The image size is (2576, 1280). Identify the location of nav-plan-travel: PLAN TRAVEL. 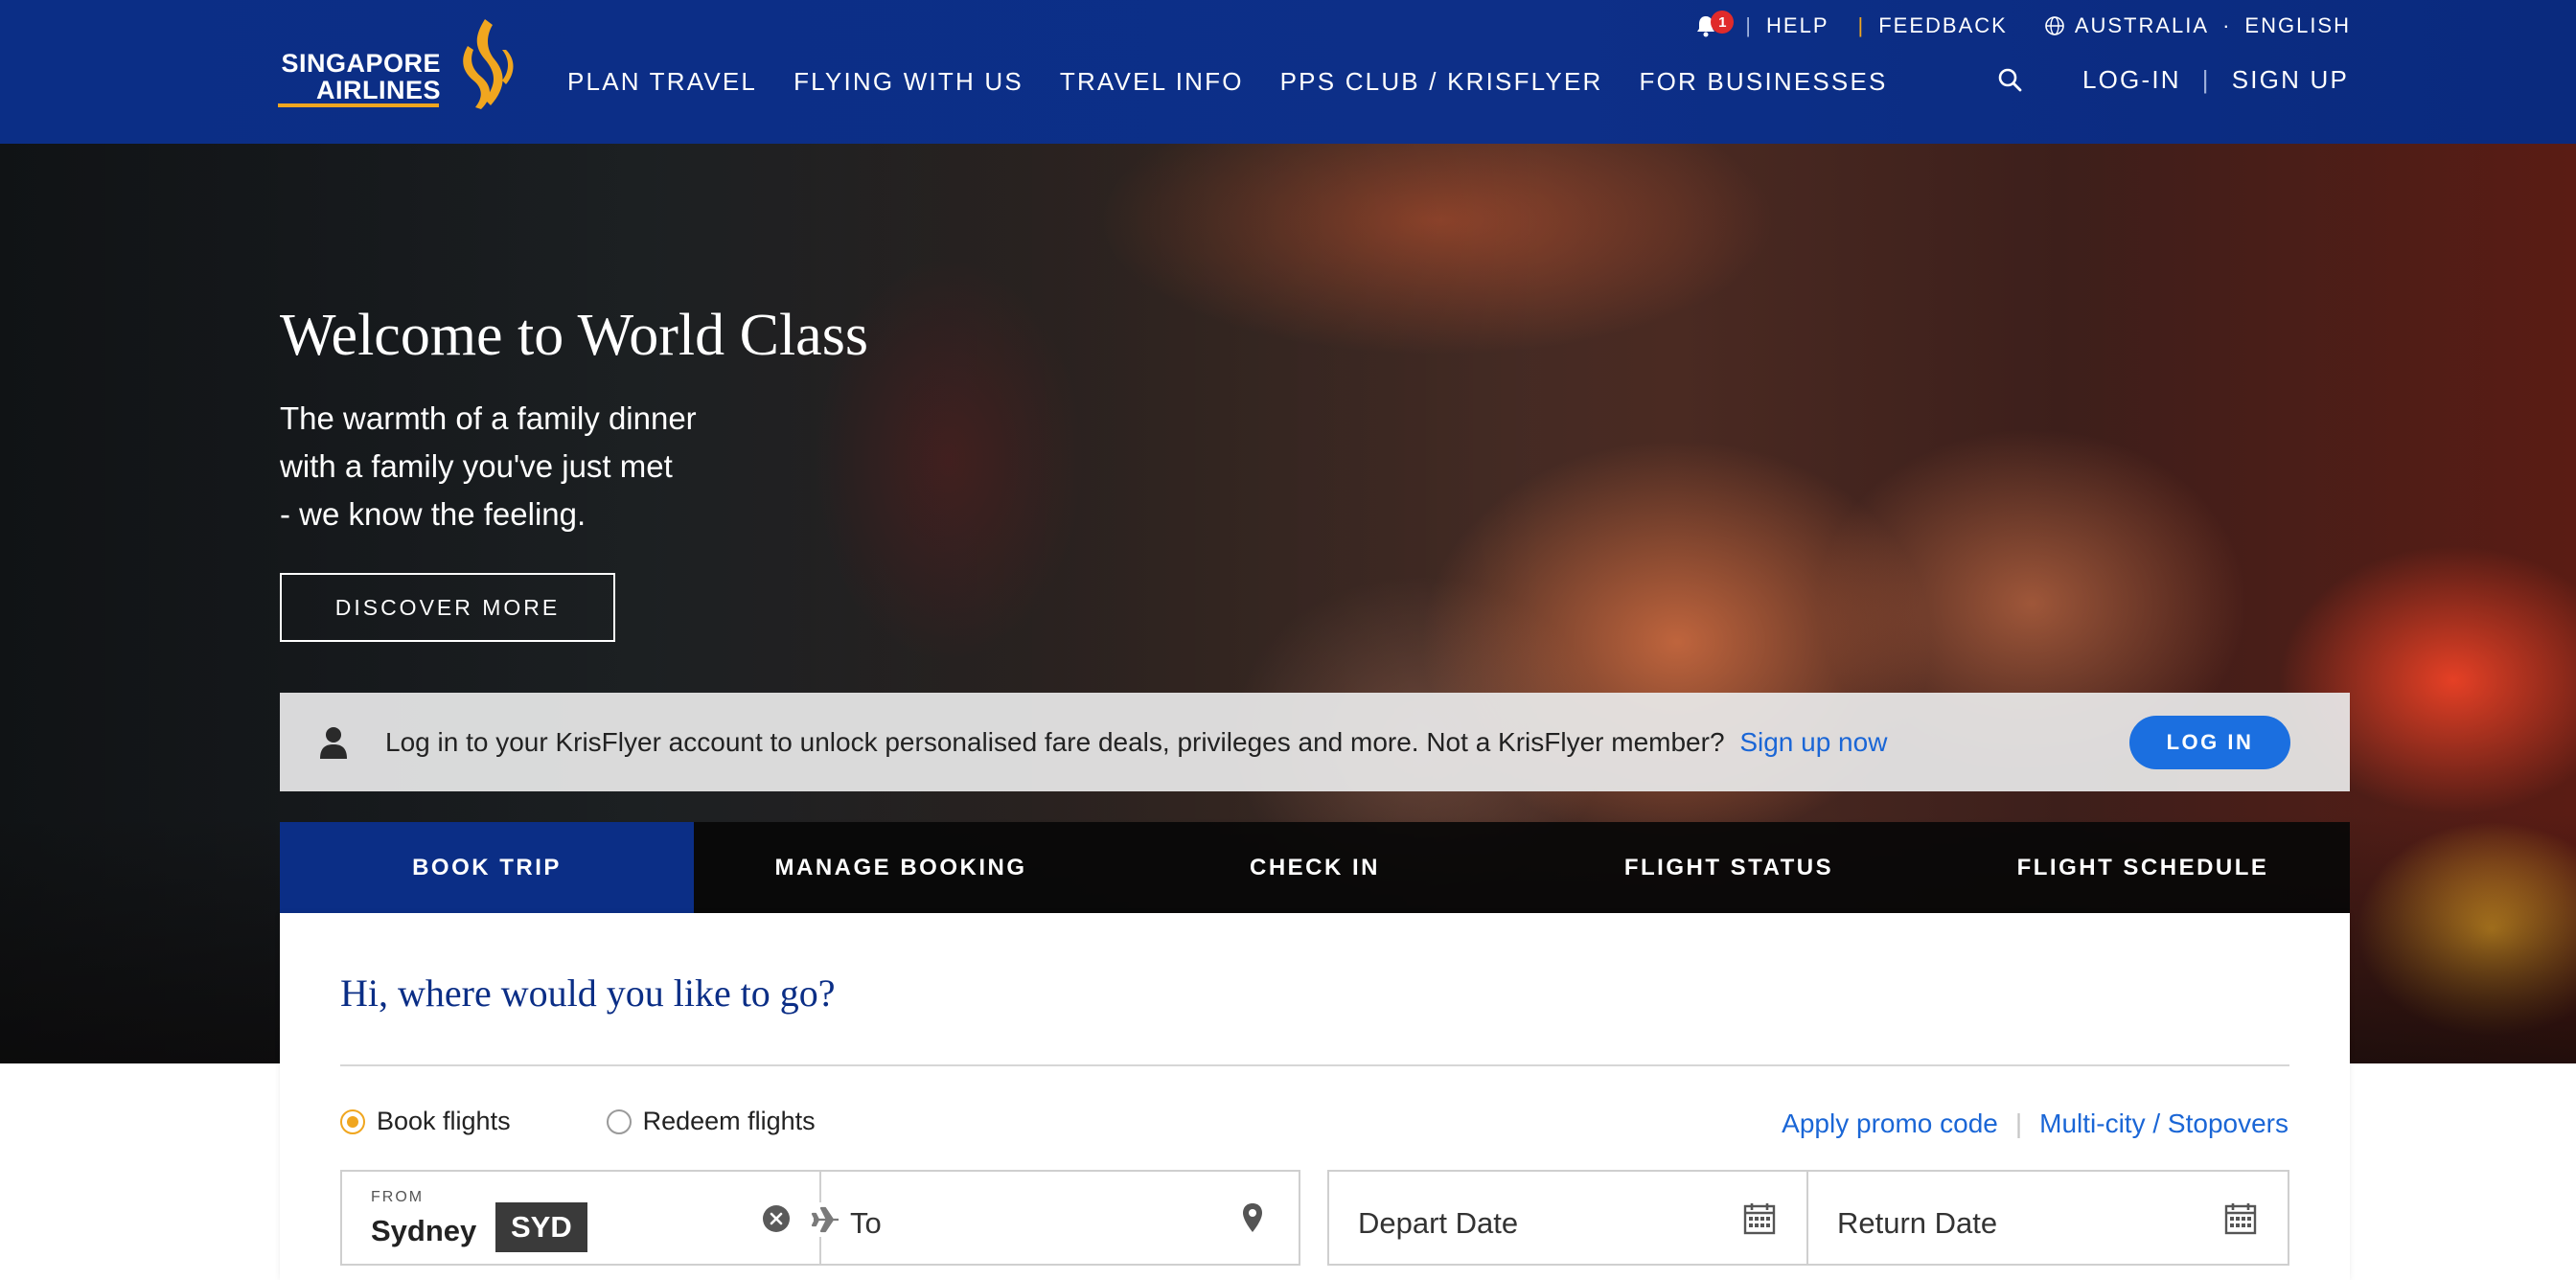
(662, 82).